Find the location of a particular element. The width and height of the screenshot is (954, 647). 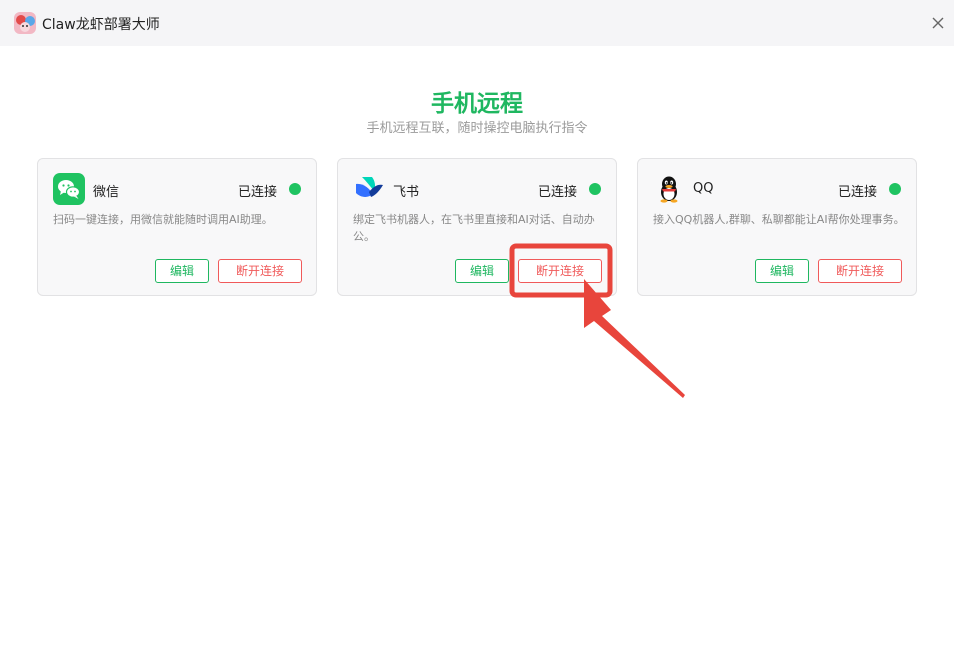

card-description: 扫码一键连接，用微信就能随时调用AI助理。 is located at coordinates (163, 219).